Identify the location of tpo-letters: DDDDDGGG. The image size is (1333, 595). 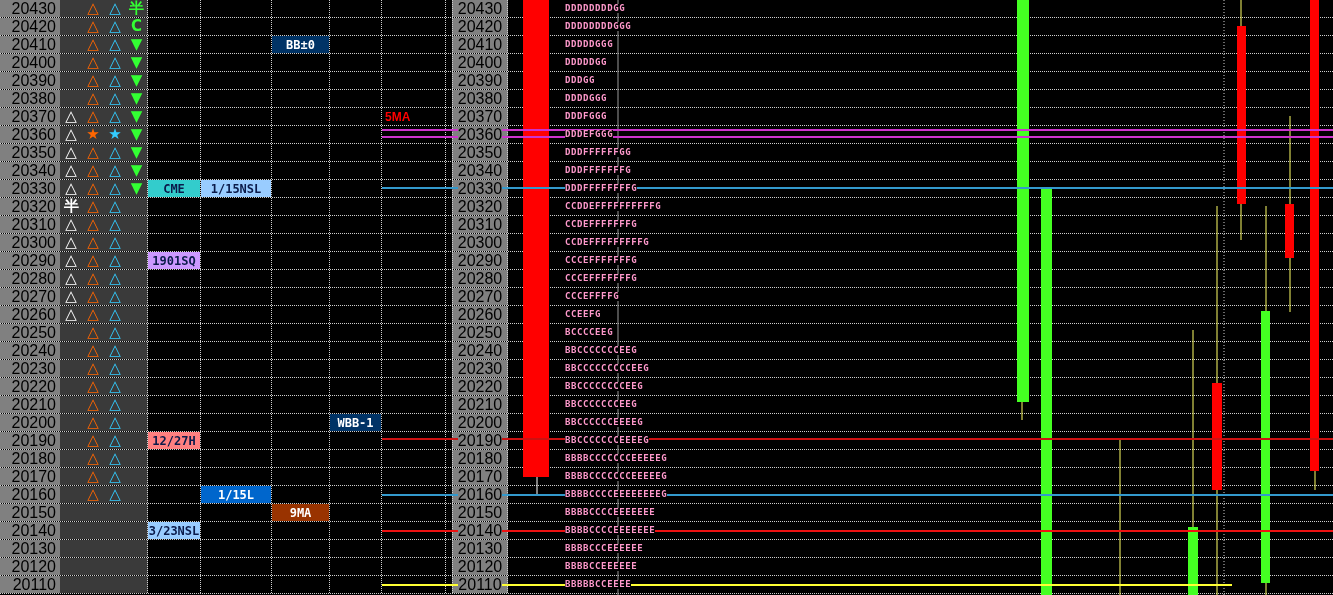
(589, 44).